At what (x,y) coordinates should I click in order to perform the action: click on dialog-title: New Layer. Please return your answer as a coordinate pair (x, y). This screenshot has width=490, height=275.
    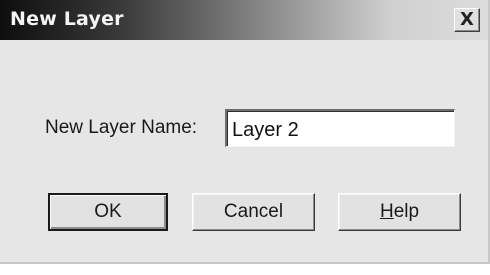
    Looking at the image, I should click on (67, 19).